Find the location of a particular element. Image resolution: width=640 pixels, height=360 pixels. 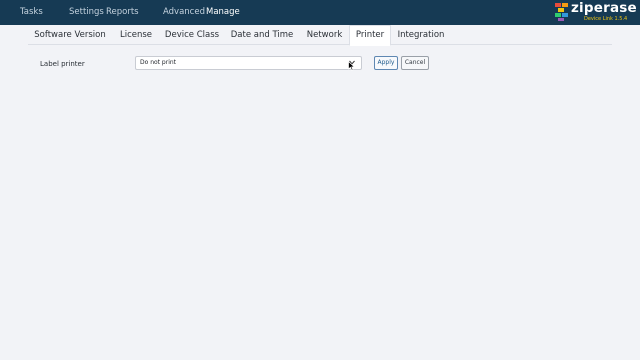

tab-date-and-time: Date and Time is located at coordinates (262, 35).